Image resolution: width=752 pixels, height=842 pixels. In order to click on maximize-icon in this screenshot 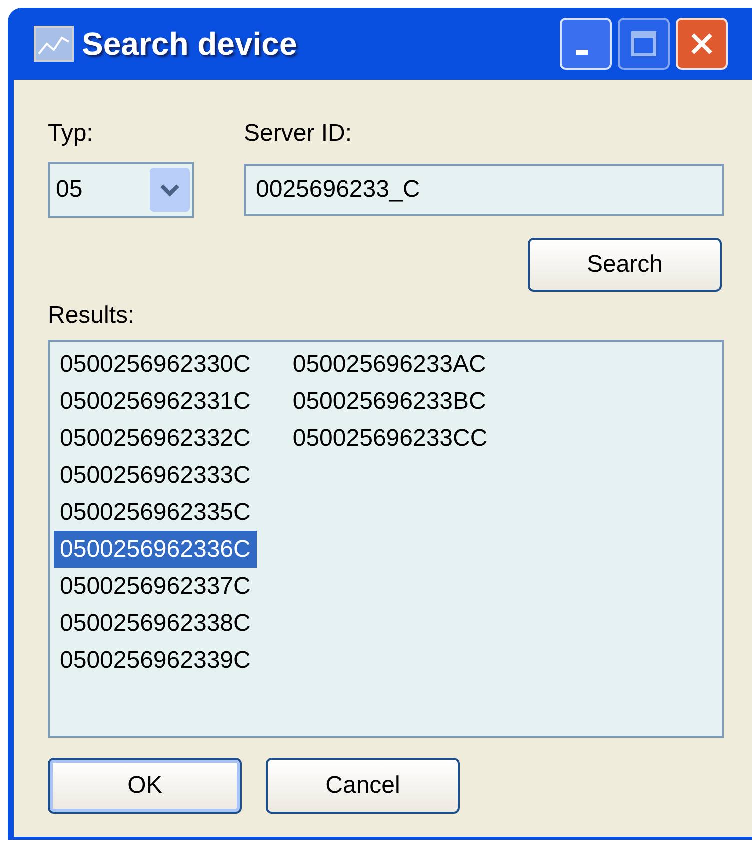, I will do `click(644, 44)`.